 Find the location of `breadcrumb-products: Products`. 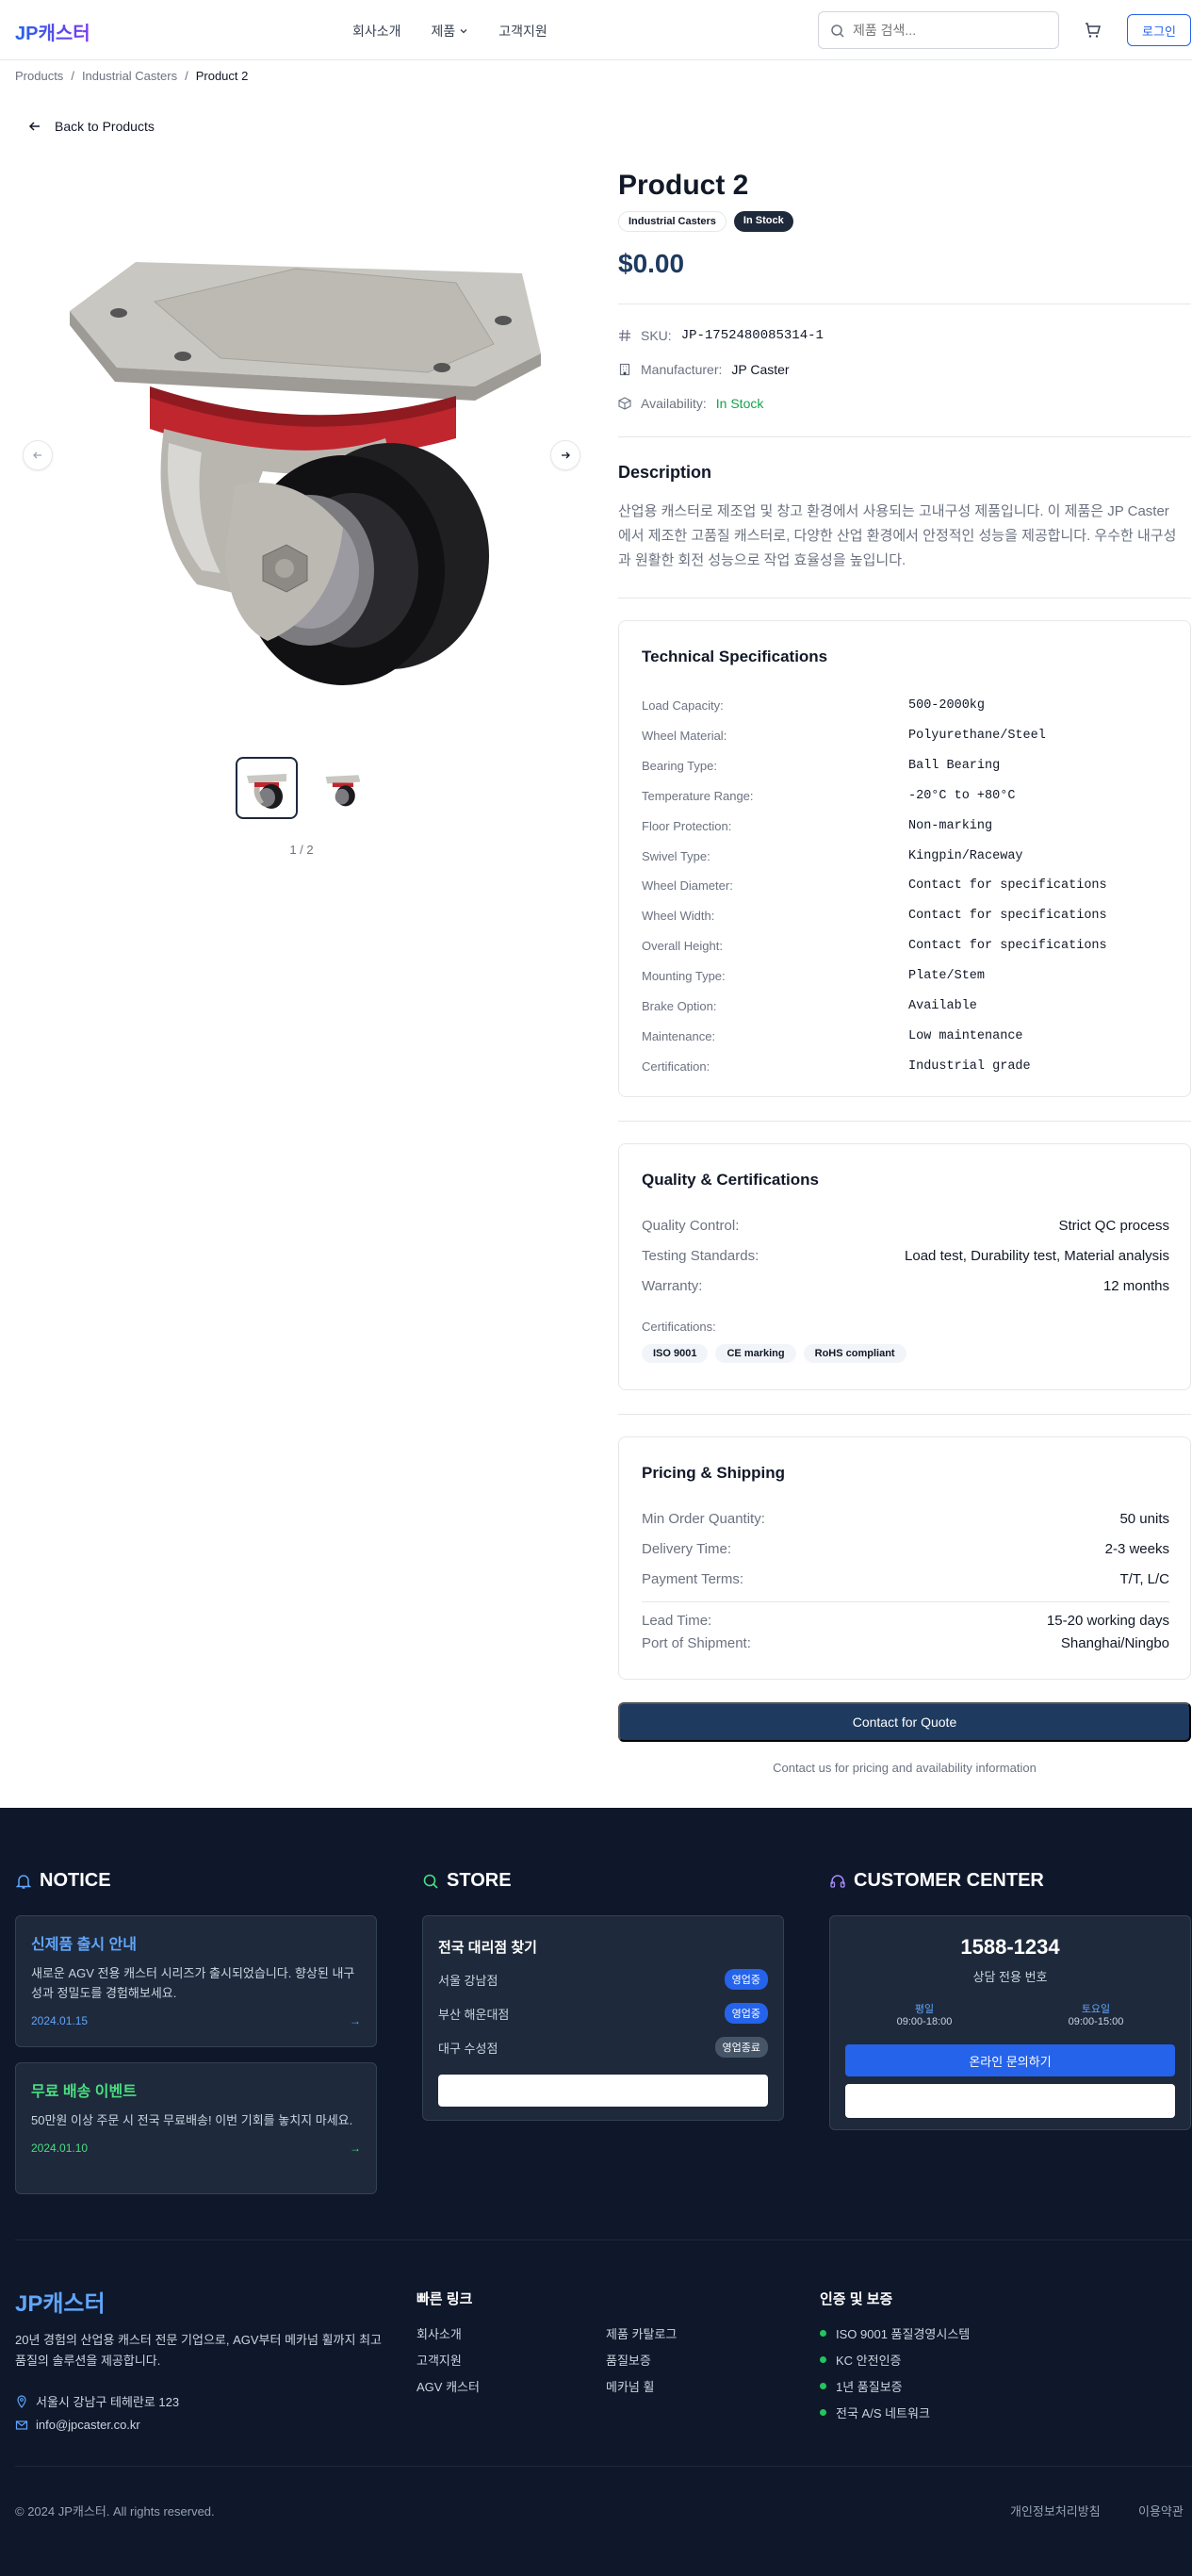

breadcrumb-products: Products is located at coordinates (39, 76).